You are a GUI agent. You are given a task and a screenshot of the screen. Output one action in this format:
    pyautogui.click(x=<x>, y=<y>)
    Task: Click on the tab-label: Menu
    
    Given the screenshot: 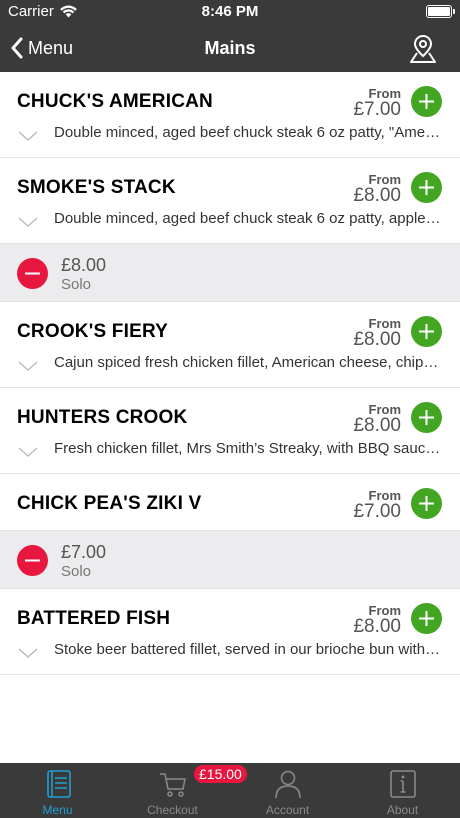 What is the action you would take?
    pyautogui.click(x=57, y=810)
    